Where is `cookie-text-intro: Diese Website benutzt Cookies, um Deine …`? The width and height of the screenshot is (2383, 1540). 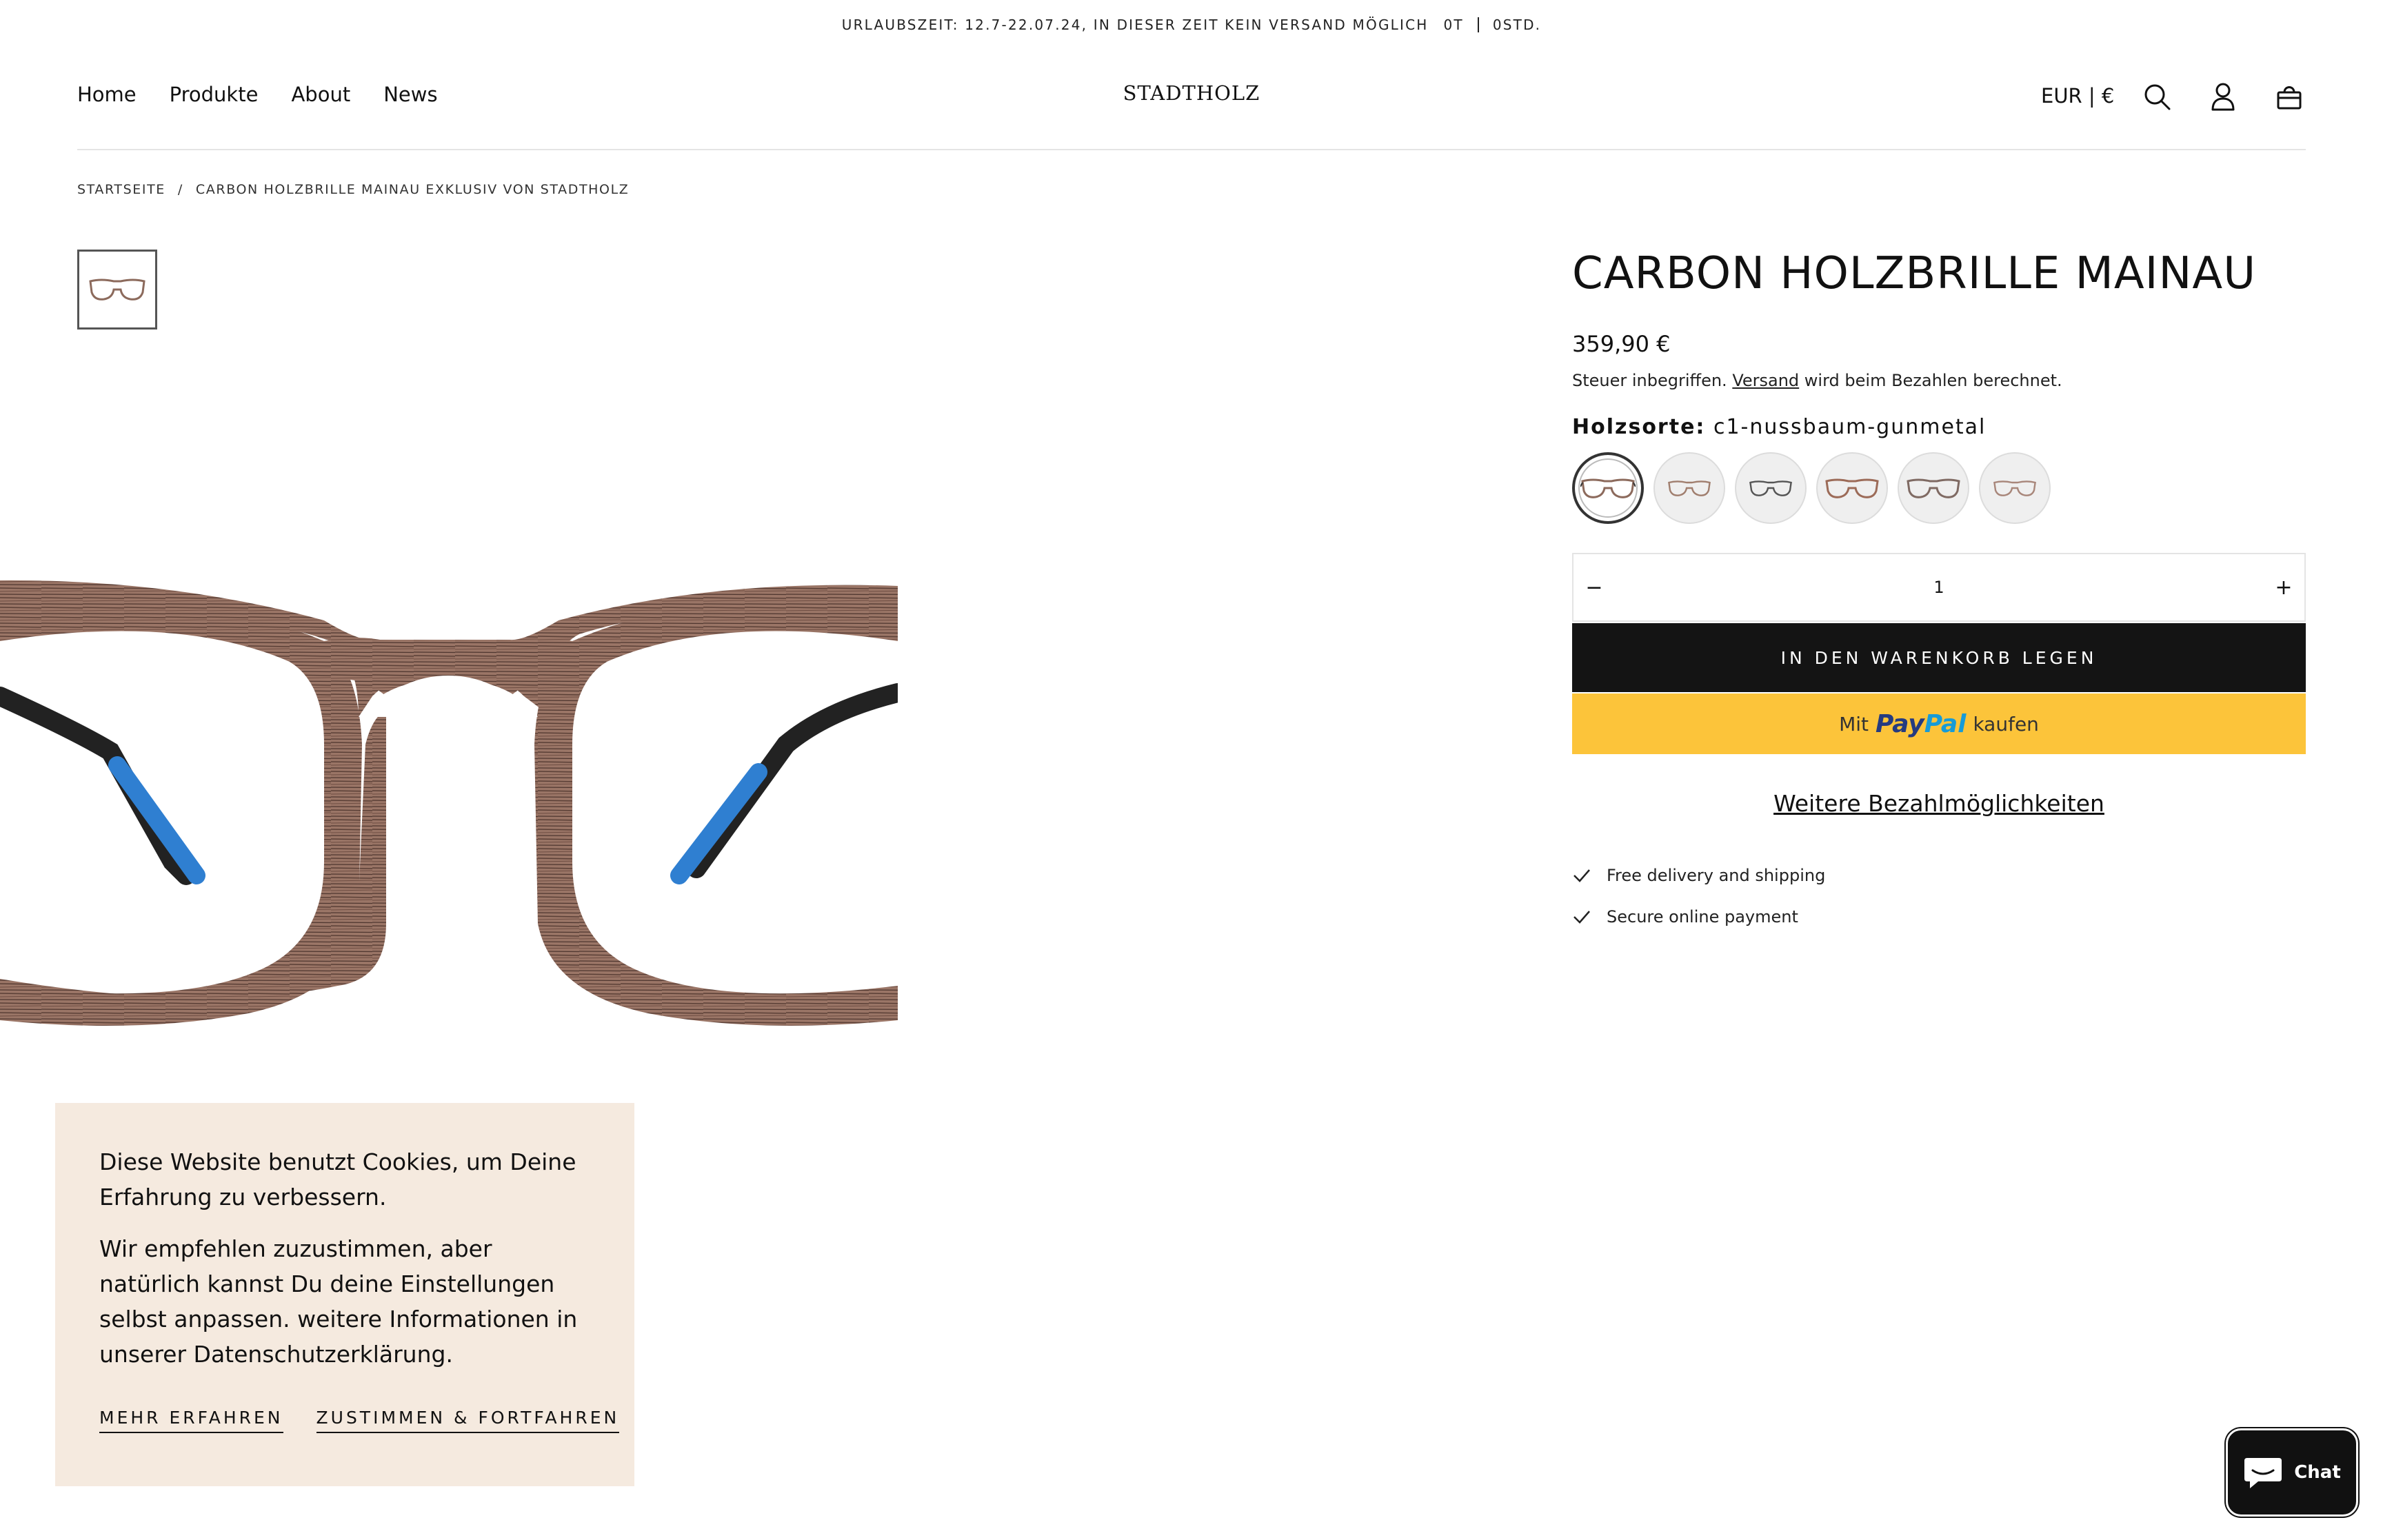 cookie-text-intro: Diese Website benutzt Cookies, um Deine … is located at coordinates (337, 1179).